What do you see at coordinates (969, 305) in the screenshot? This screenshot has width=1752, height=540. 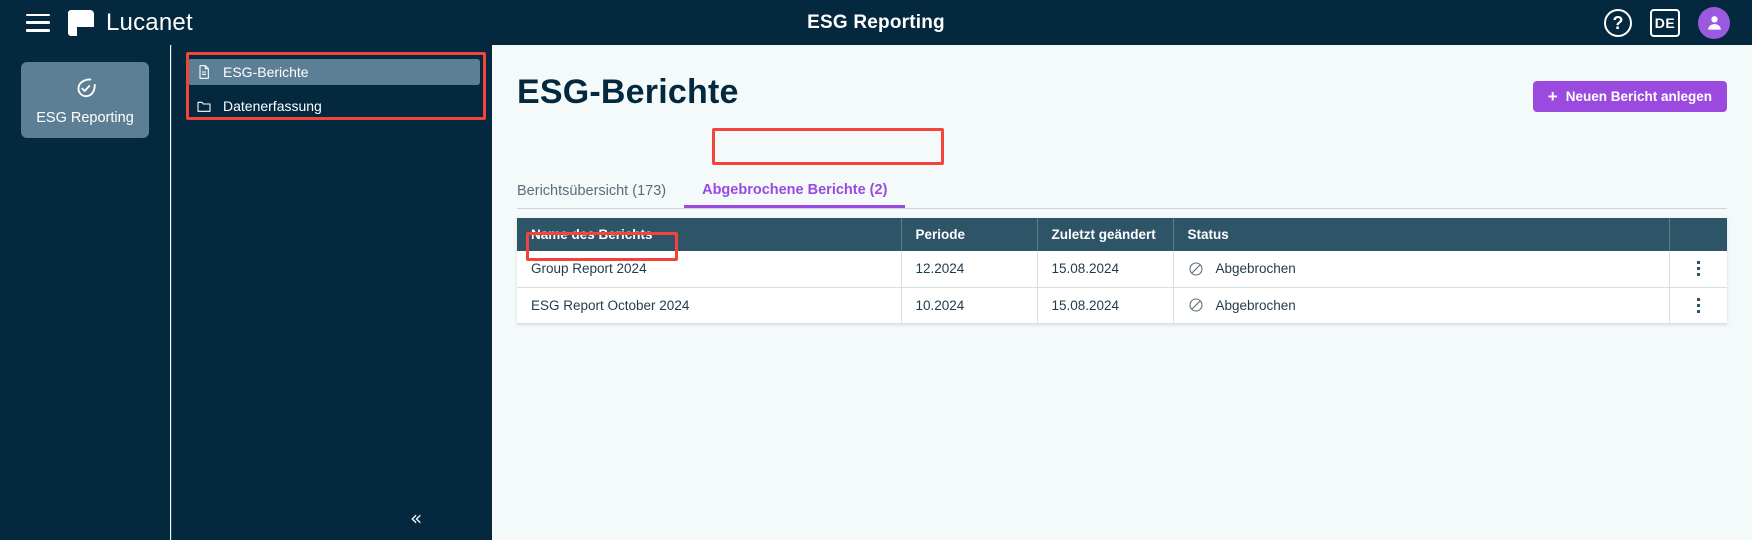 I see `cell-period: 10.2024` at bounding box center [969, 305].